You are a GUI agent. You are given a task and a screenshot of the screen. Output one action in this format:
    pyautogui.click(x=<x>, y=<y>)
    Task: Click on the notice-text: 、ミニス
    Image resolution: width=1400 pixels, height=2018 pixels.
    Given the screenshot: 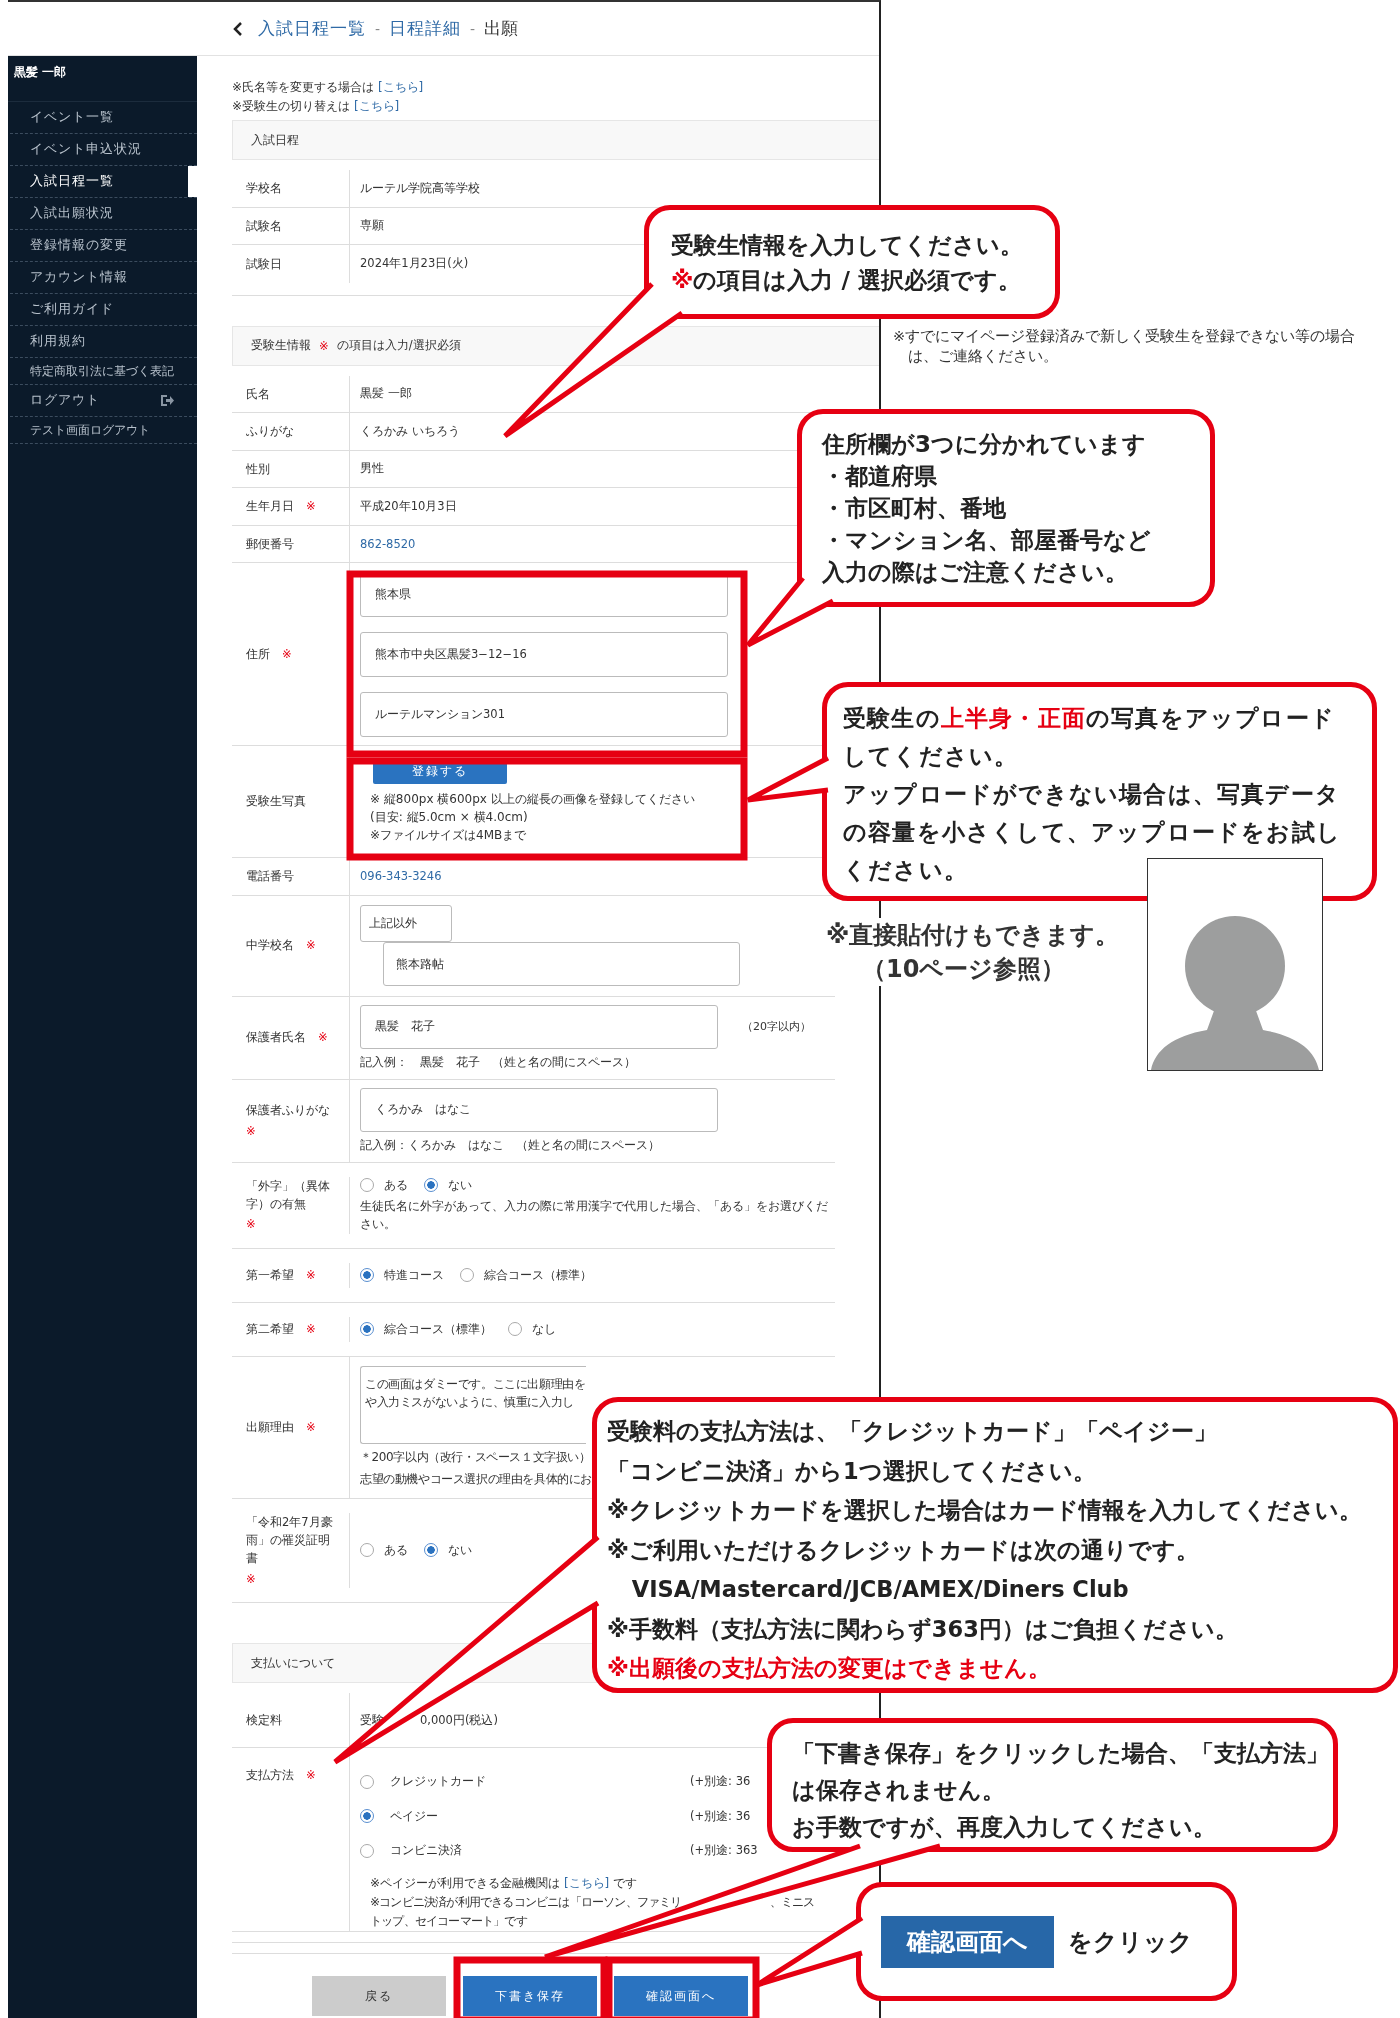 What is the action you would take?
    pyautogui.click(x=792, y=1903)
    